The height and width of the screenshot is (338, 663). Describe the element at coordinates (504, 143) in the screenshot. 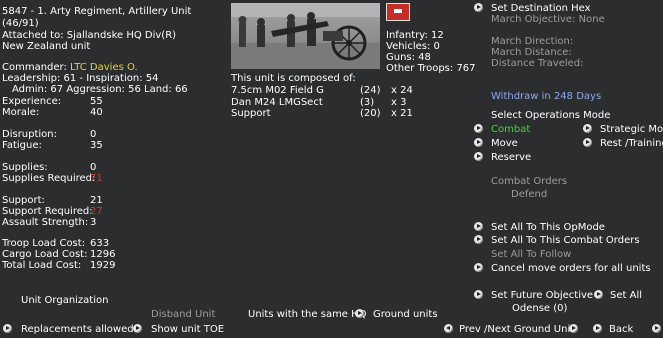

I see `opmode-move: Move` at that location.